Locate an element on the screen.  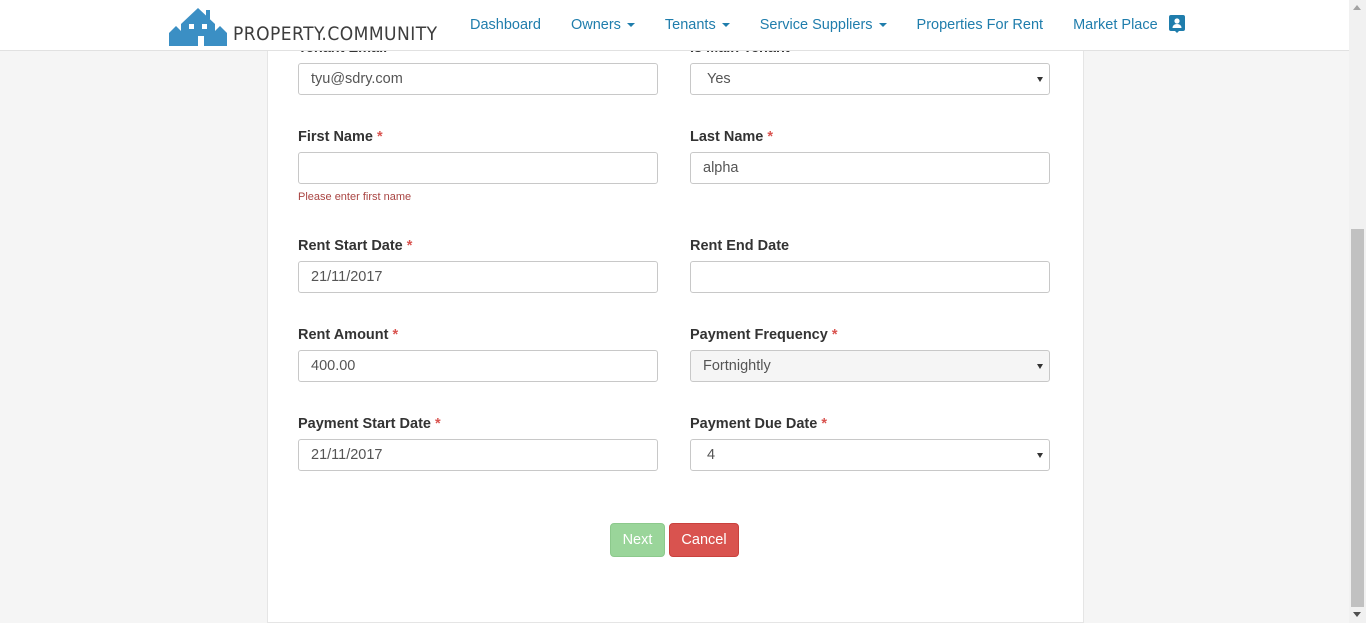
rent-end-date-input is located at coordinates (870, 277).